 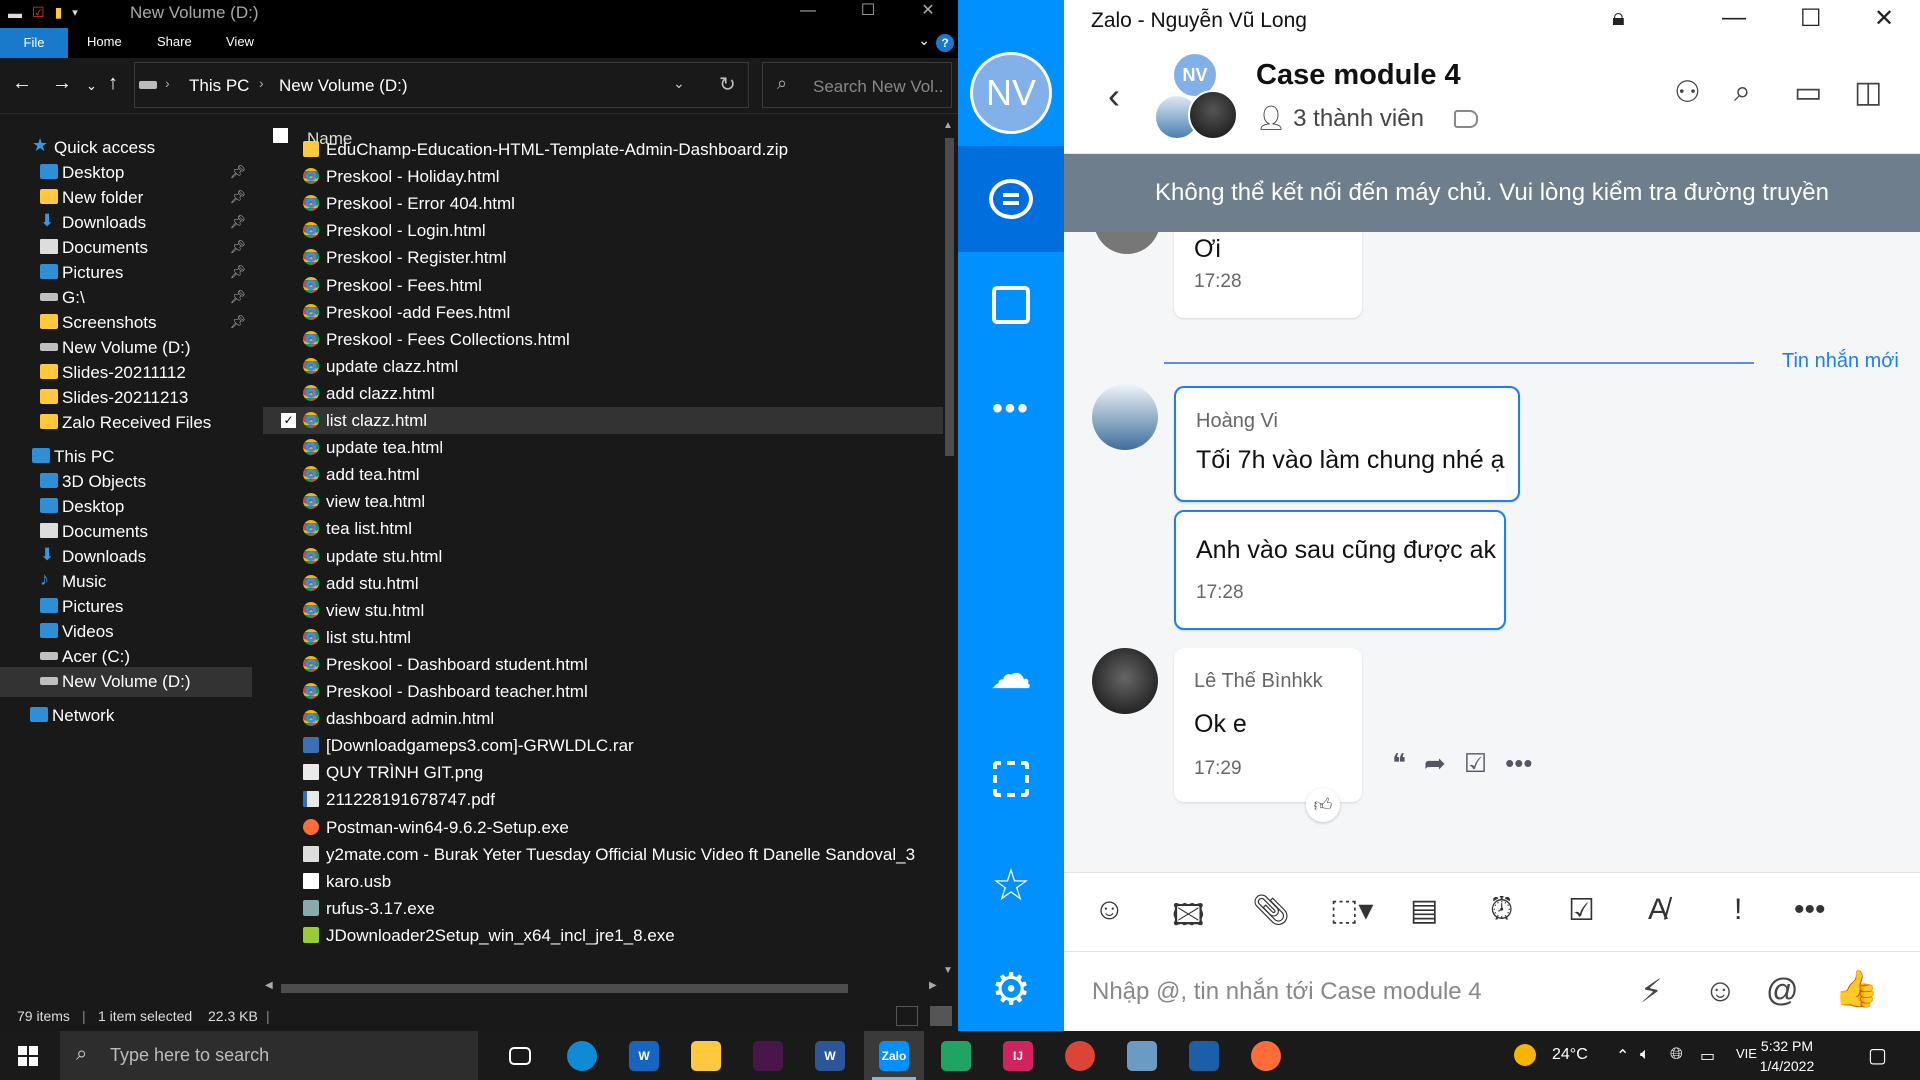 What do you see at coordinates (126, 716) in the screenshot?
I see `sidebar-item-network: Network` at bounding box center [126, 716].